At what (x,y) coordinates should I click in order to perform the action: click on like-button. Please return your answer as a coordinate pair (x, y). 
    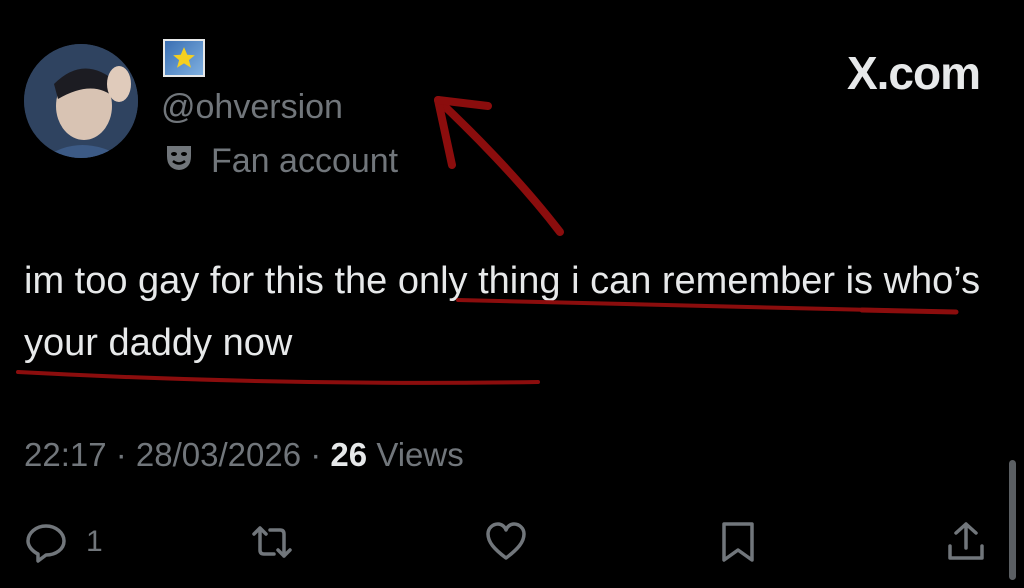
    Looking at the image, I should click on (506, 542).